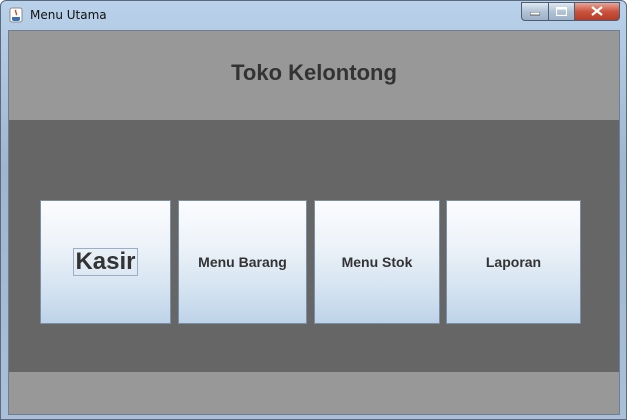  I want to click on laporan-button-label: Laporan, so click(513, 262).